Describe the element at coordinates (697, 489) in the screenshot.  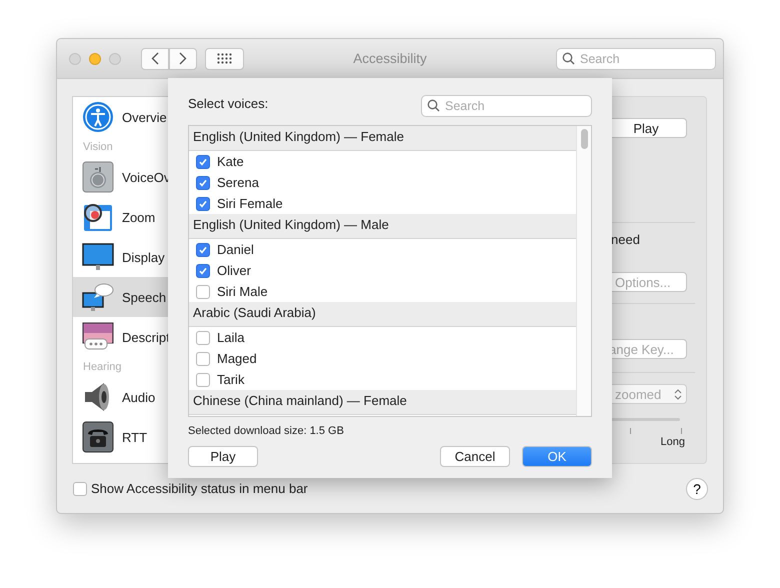
I see `help-button: ?` at that location.